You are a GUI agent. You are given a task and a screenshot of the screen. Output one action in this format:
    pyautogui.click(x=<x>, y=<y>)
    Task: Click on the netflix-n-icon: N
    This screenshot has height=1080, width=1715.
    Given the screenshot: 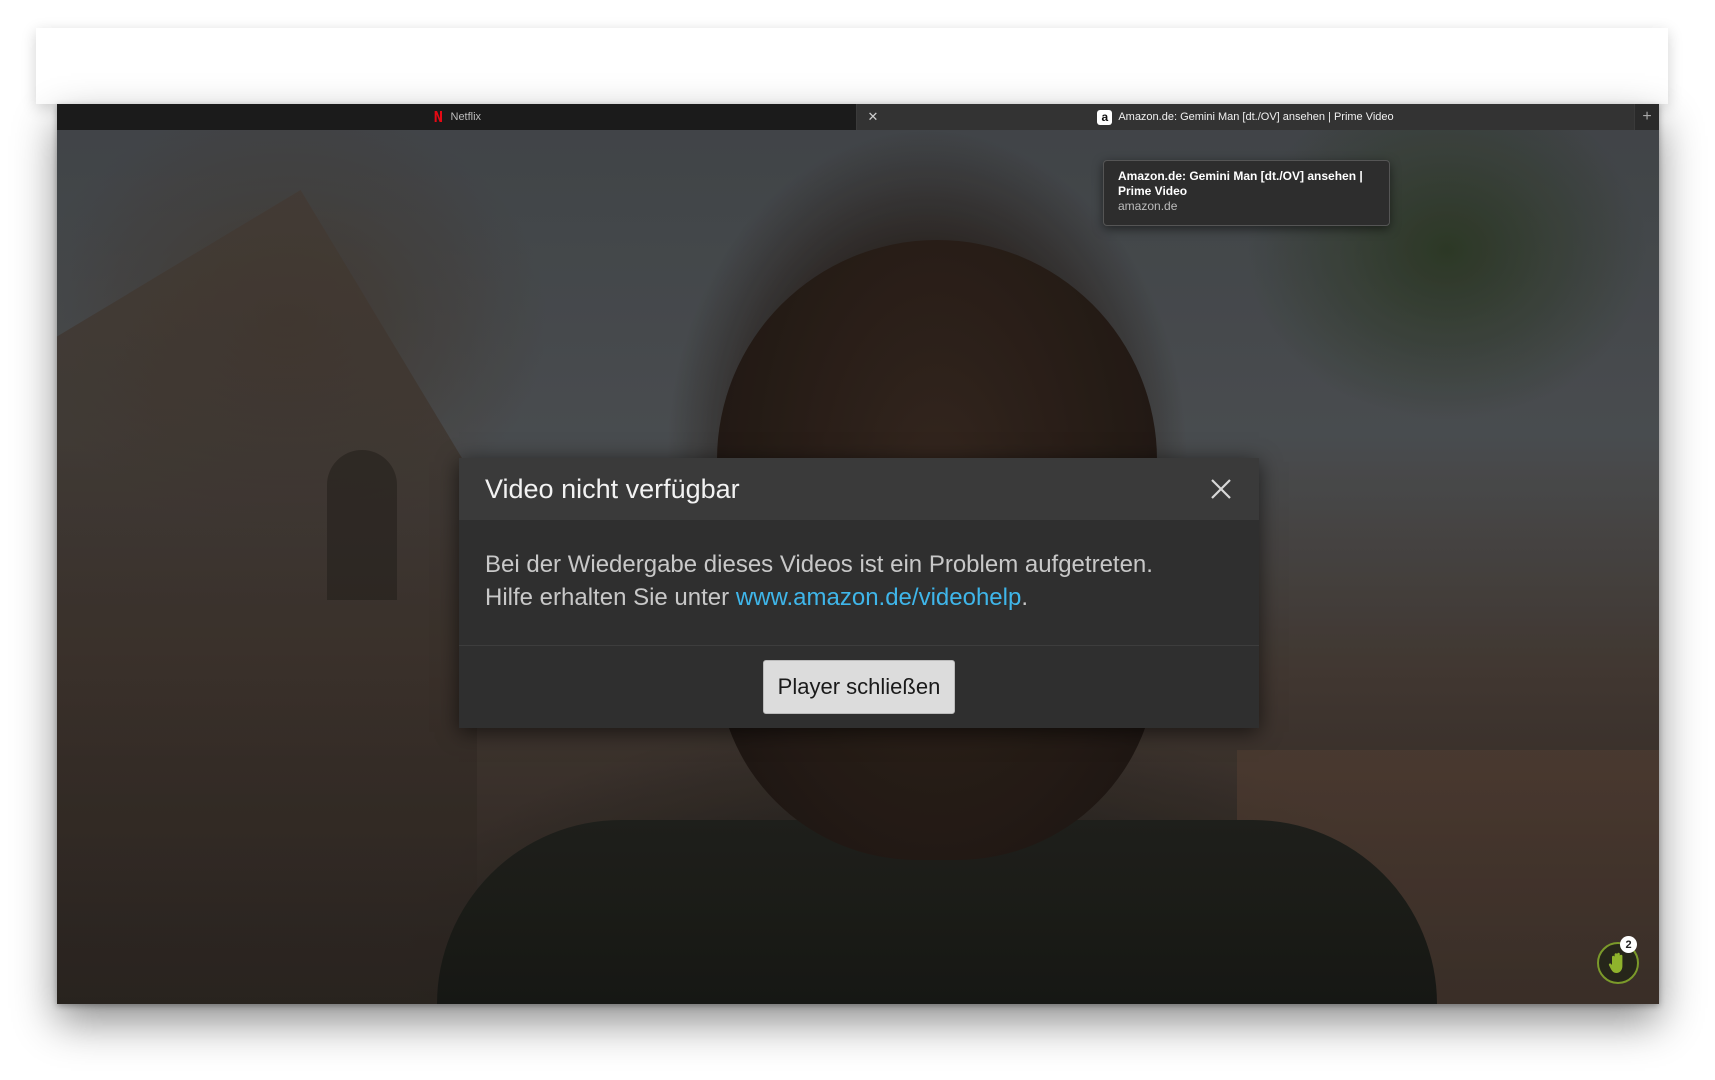 What is the action you would take?
    pyautogui.click(x=438, y=117)
    